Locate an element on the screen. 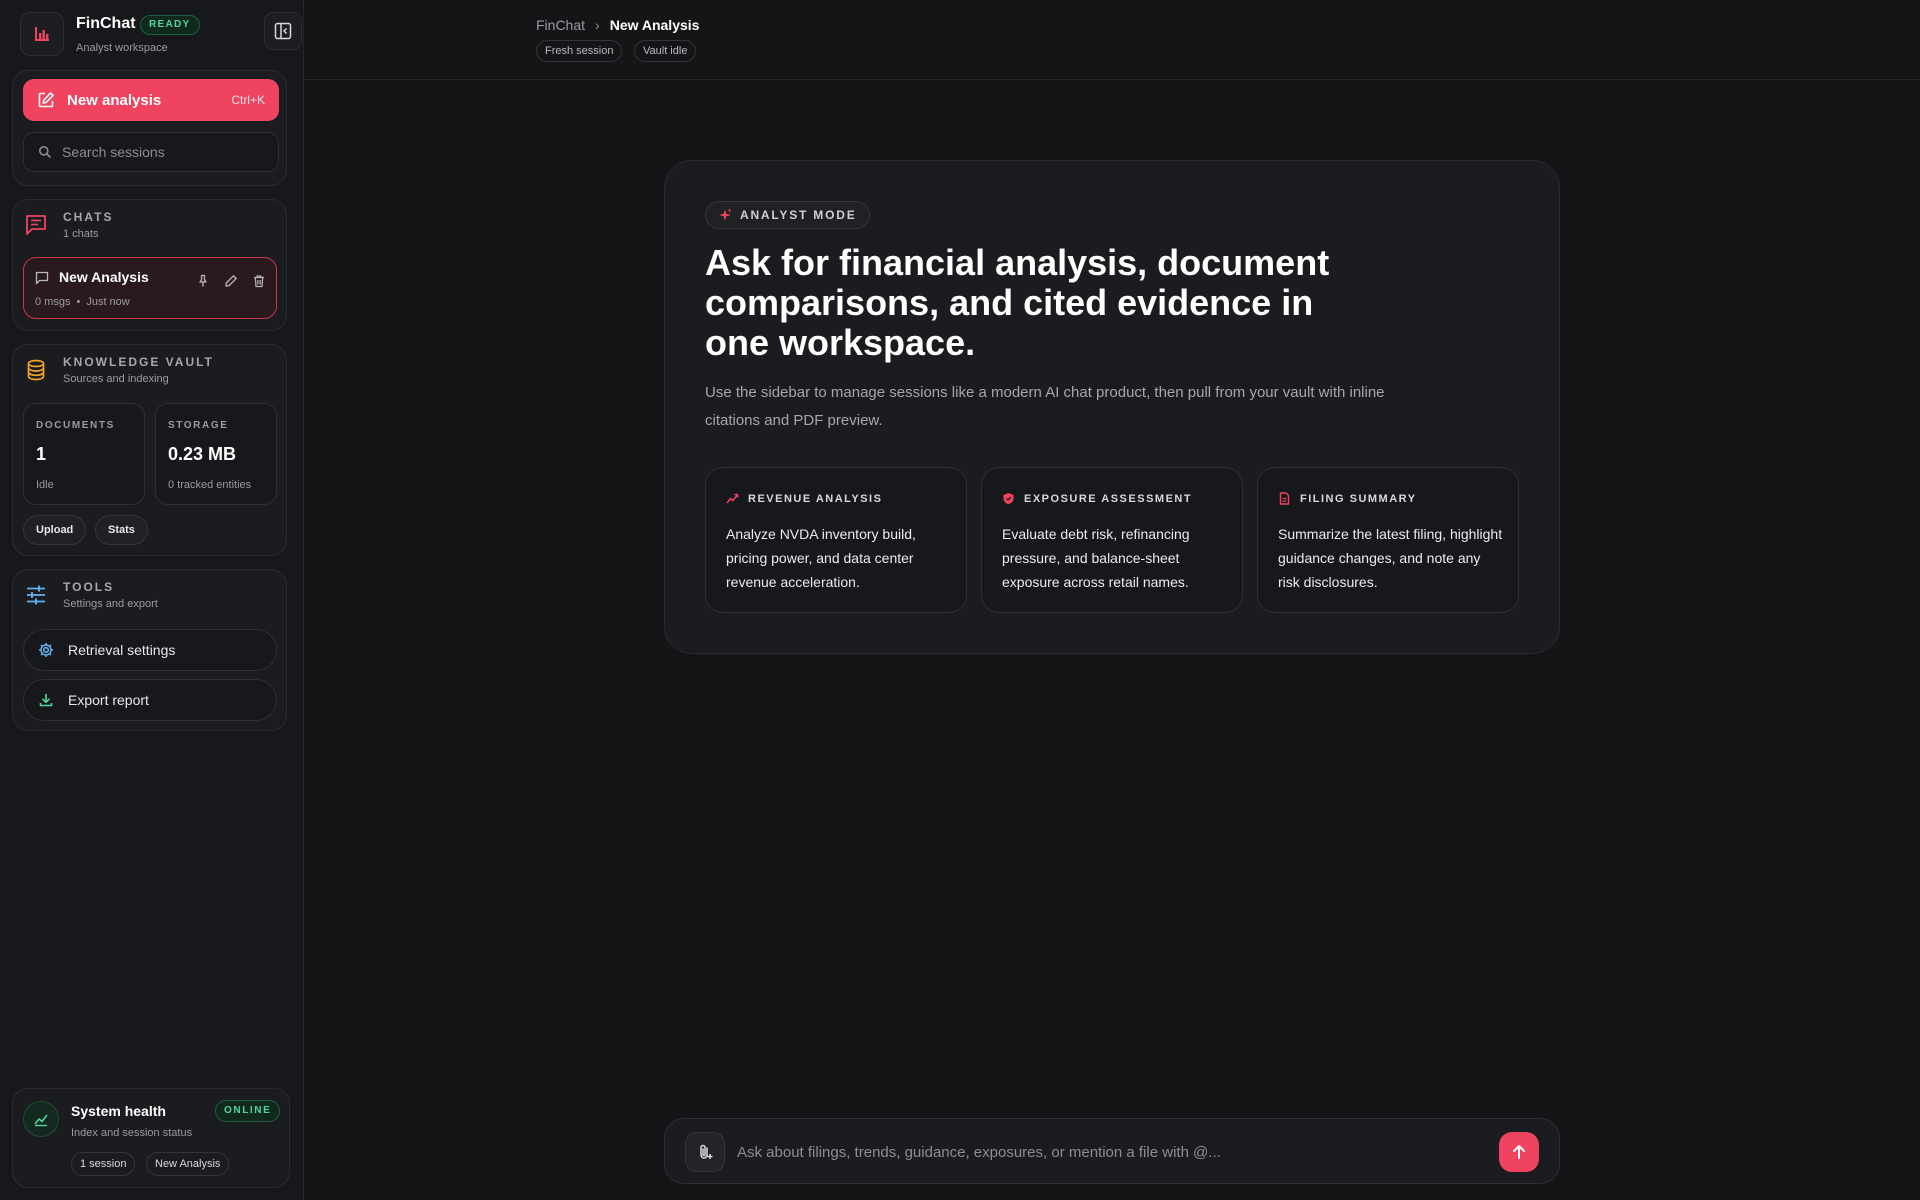 This screenshot has height=1200, width=1920. tools-title: TOOLS is located at coordinates (89, 587).